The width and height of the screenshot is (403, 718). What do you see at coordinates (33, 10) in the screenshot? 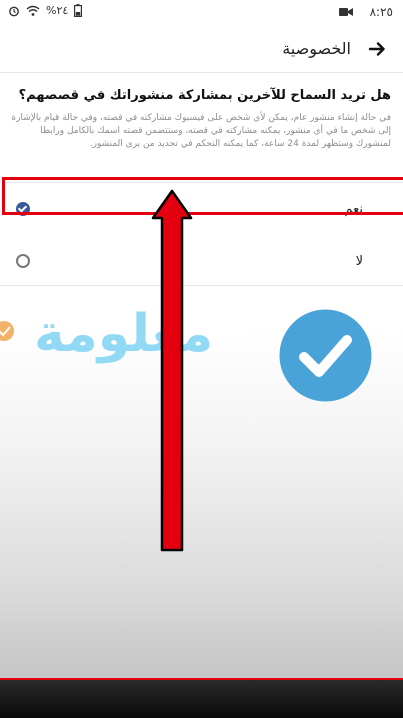
I see `wifi-icon` at bounding box center [33, 10].